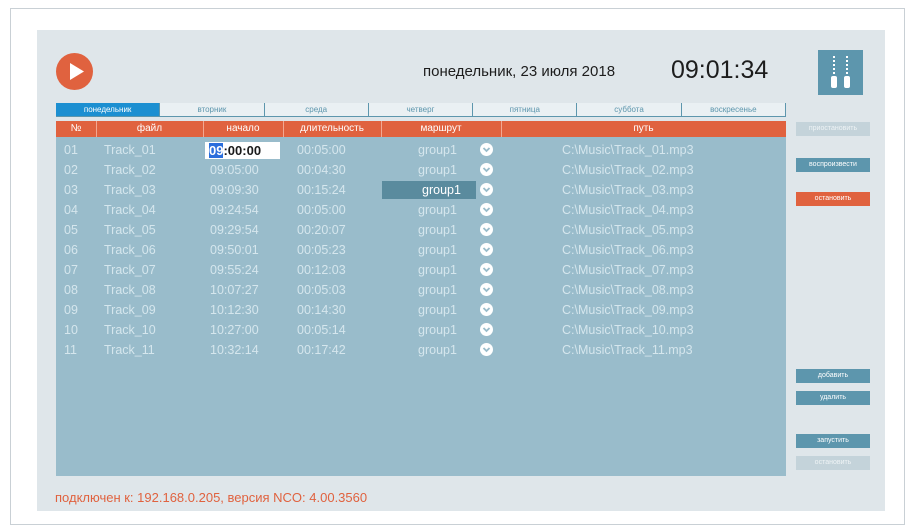 The height and width of the screenshot is (529, 914). What do you see at coordinates (76, 129) in the screenshot?
I see `col-header-num: №` at bounding box center [76, 129].